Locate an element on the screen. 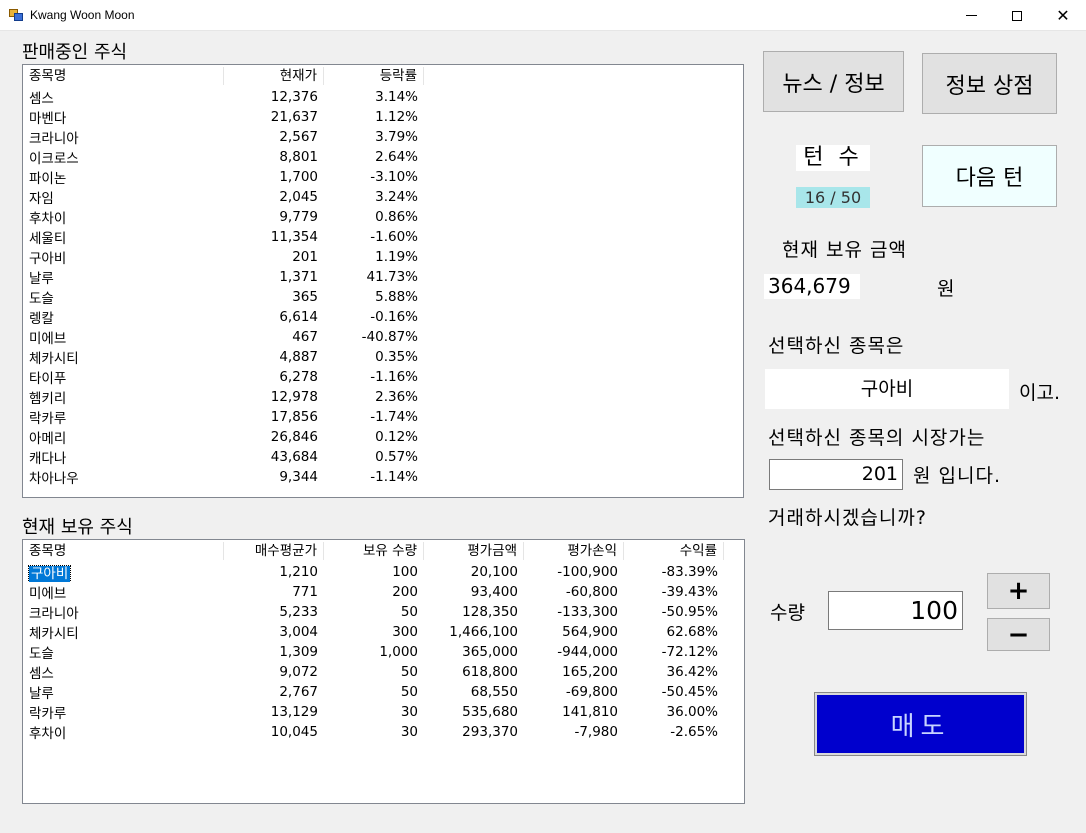 The image size is (1086, 833). market-column-header: 현재가 is located at coordinates (274, 76).